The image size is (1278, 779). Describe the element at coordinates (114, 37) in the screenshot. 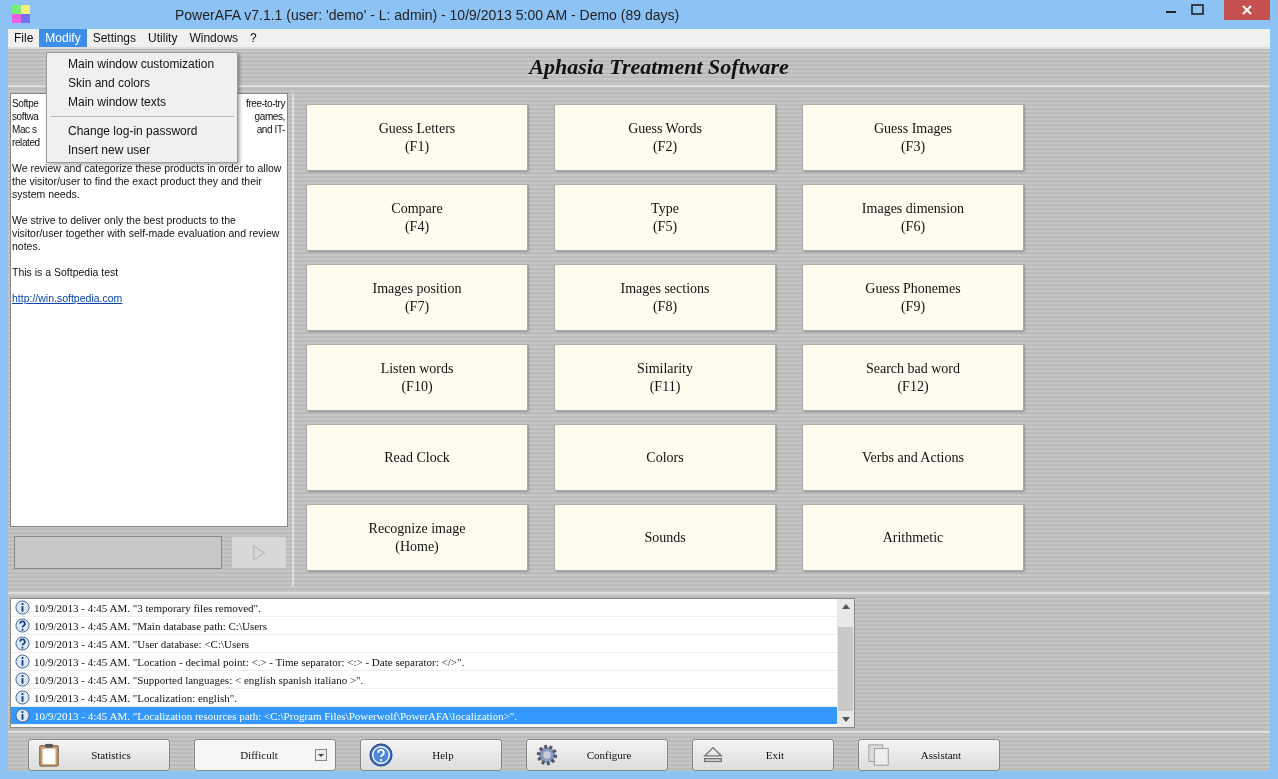

I see `menu-item: Settings` at that location.